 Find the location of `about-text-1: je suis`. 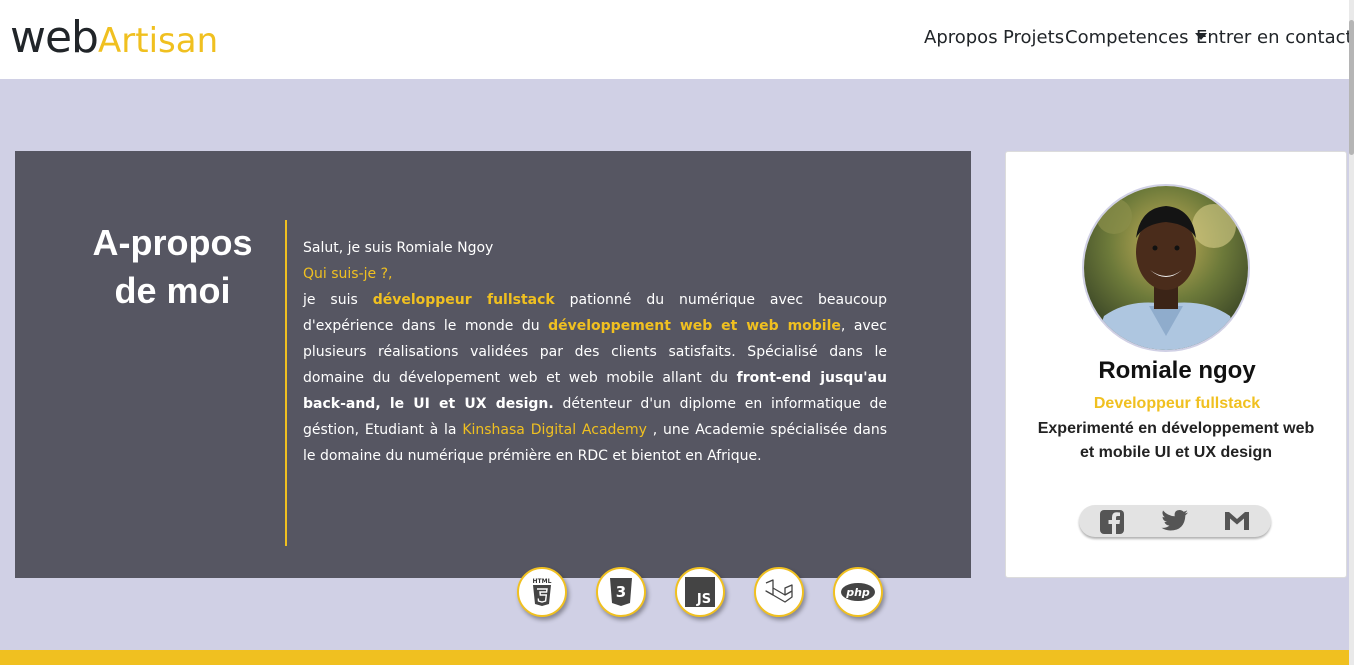

about-text-1: je suis is located at coordinates (338, 300).